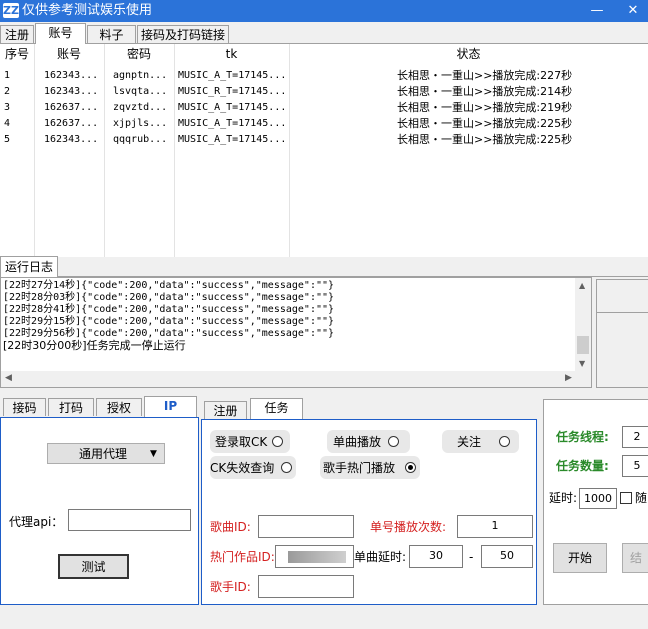 This screenshot has height=629, width=648. What do you see at coordinates (598, 498) in the screenshot?
I see `delay-ms-input: 1000` at bounding box center [598, 498].